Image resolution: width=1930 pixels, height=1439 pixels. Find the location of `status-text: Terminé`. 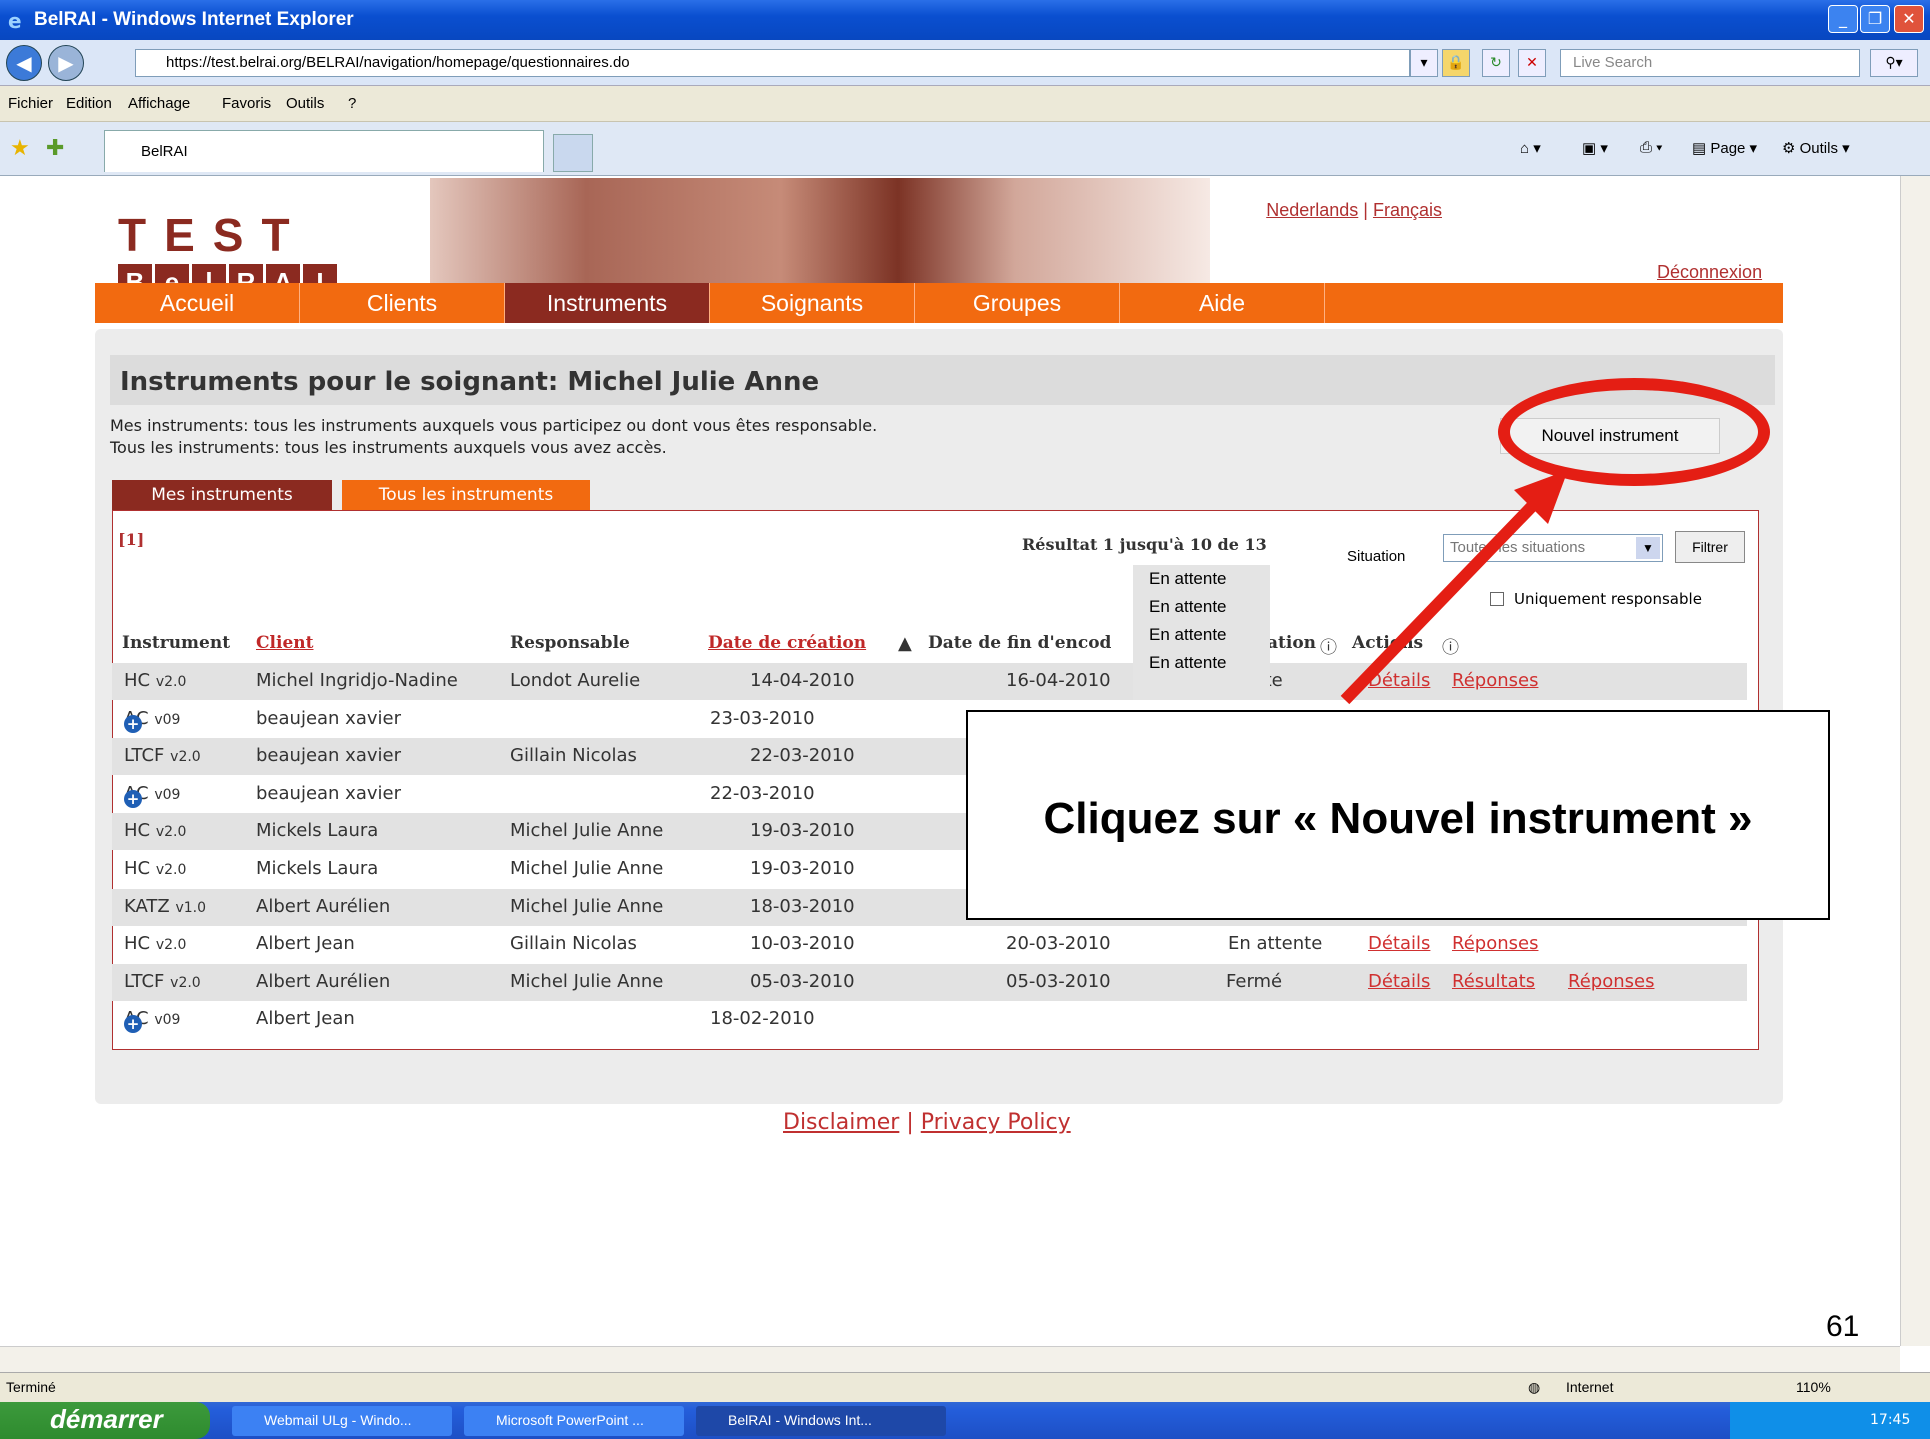

status-text: Terminé is located at coordinates (31, 1387).